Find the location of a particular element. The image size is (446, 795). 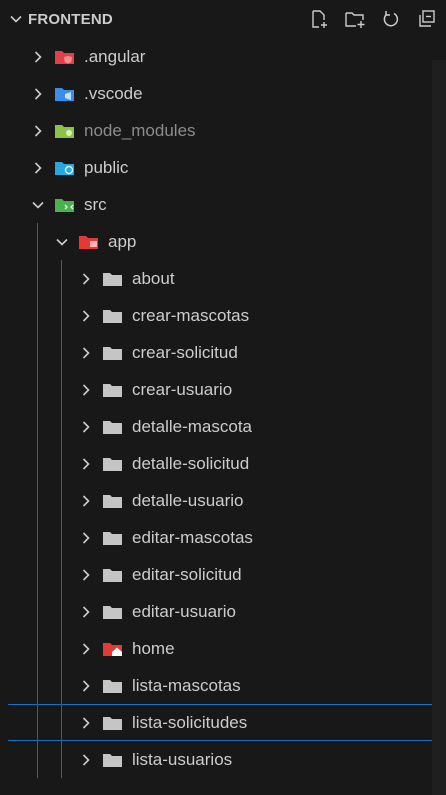

tree-item-label: lista-usuarios is located at coordinates (182, 759).